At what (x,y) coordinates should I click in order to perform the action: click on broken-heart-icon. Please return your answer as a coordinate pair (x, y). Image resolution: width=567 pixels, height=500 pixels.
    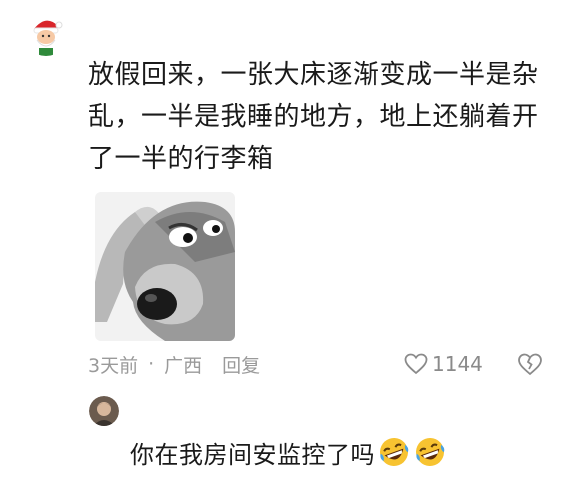
    Looking at the image, I should click on (530, 364).